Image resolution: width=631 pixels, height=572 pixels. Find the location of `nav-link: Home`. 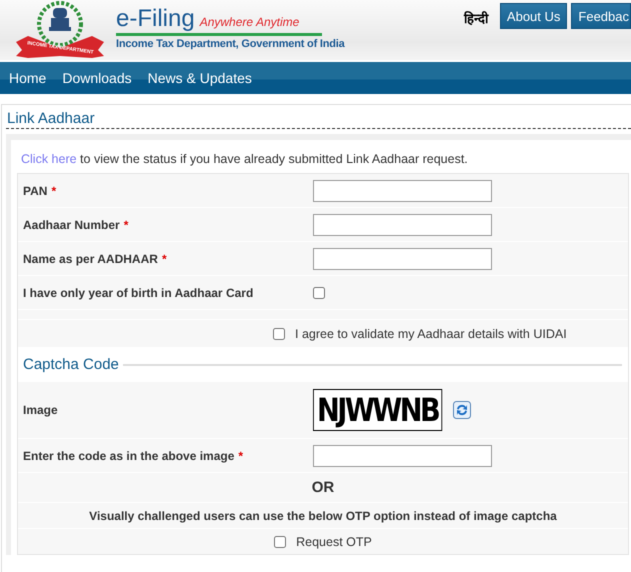

nav-link: Home is located at coordinates (28, 78).